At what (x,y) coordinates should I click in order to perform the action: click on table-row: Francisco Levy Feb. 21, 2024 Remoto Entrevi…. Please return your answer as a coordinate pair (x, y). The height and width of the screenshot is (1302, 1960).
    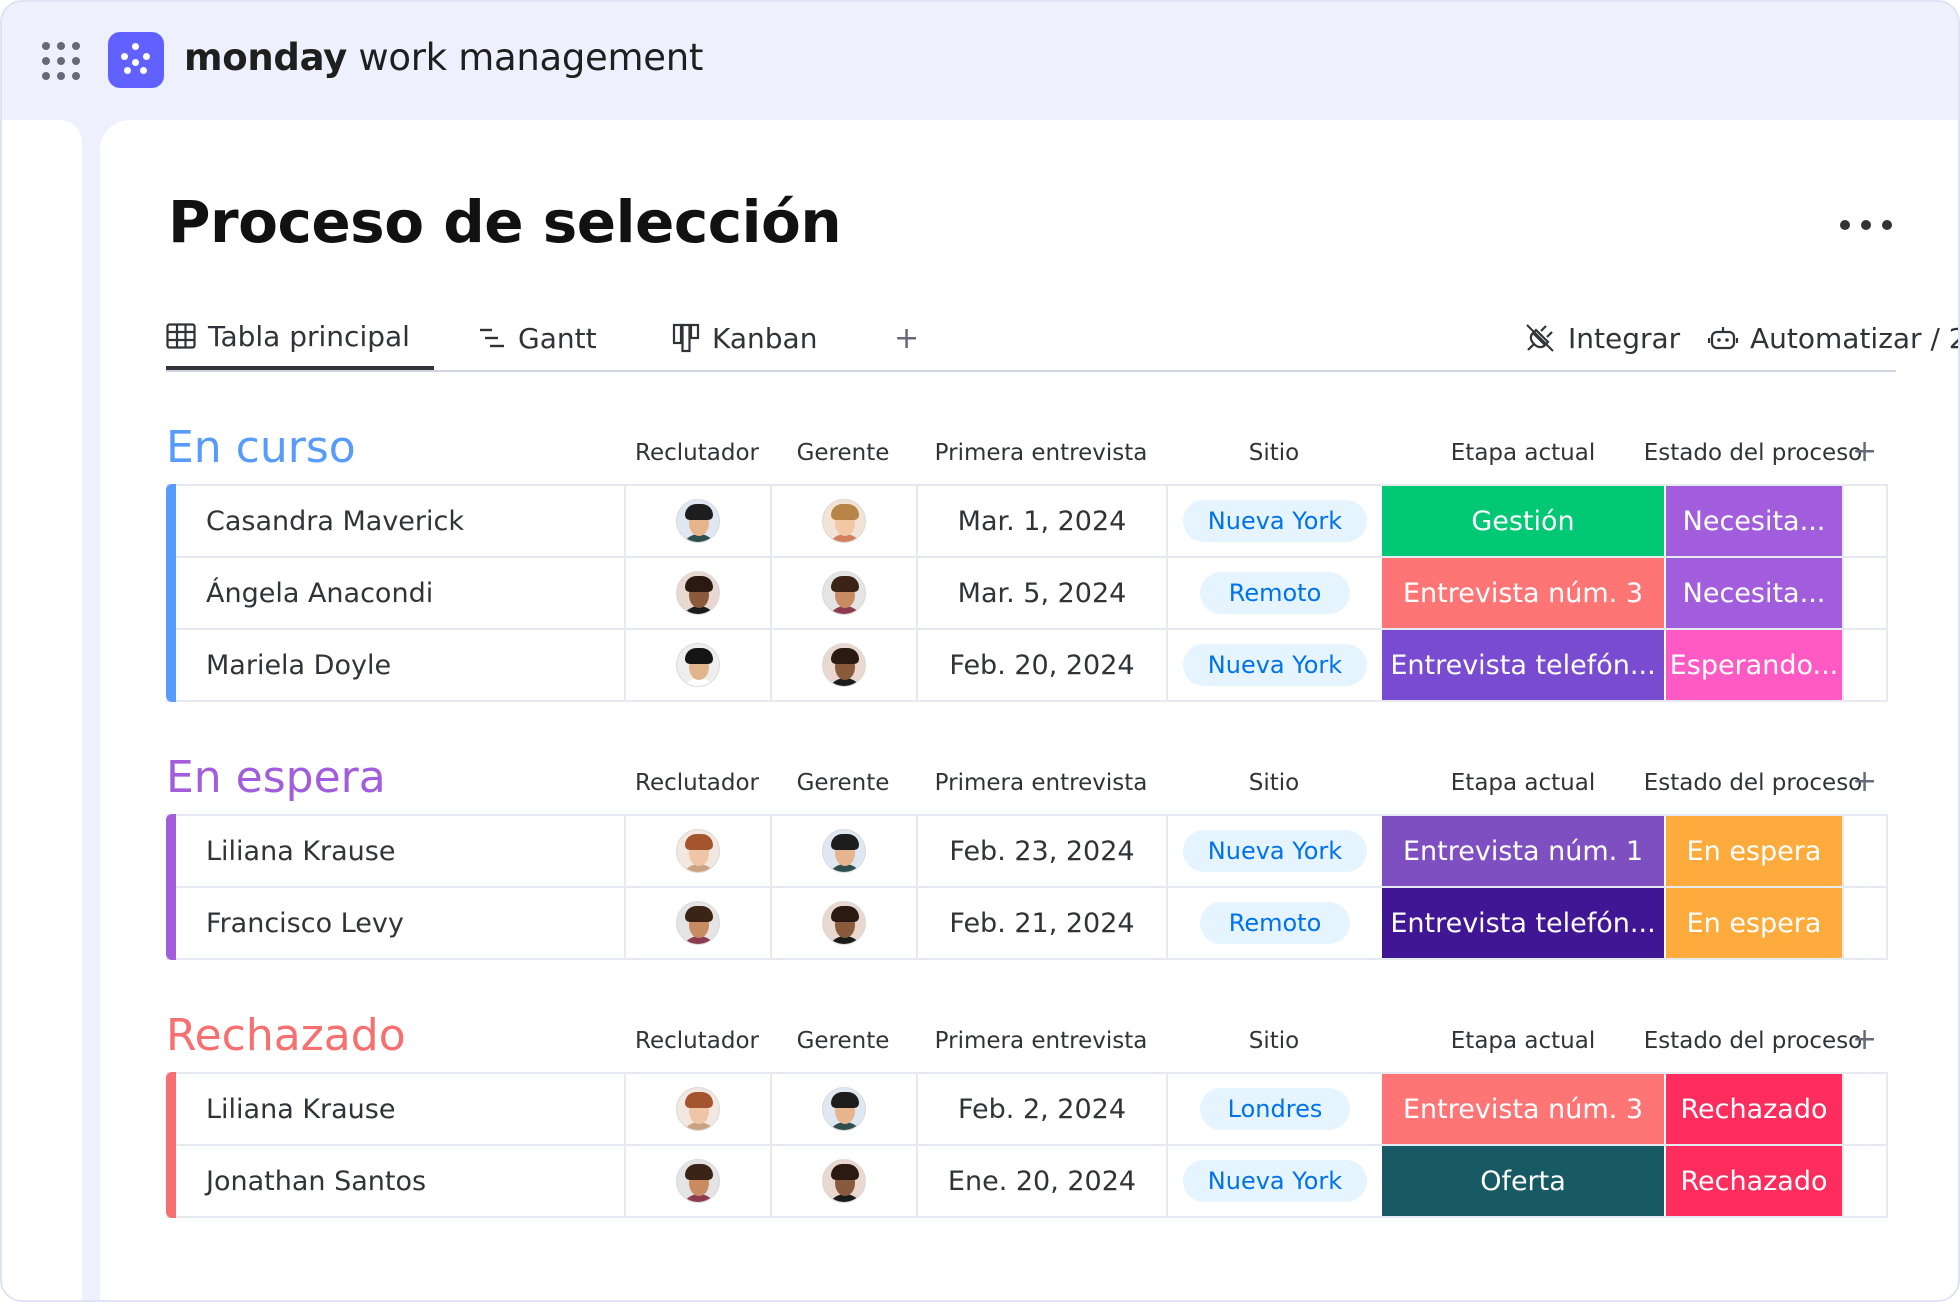
    Looking at the image, I should click on (1027, 923).